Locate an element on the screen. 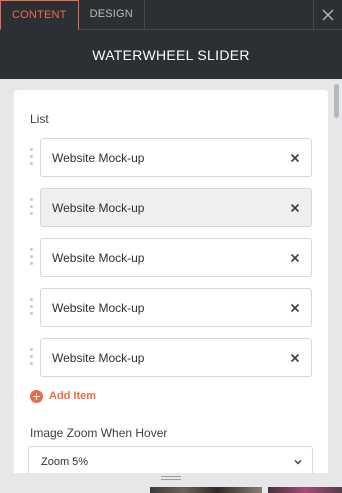 Image resolution: width=342 pixels, height=493 pixels. close-button is located at coordinates (327, 15).